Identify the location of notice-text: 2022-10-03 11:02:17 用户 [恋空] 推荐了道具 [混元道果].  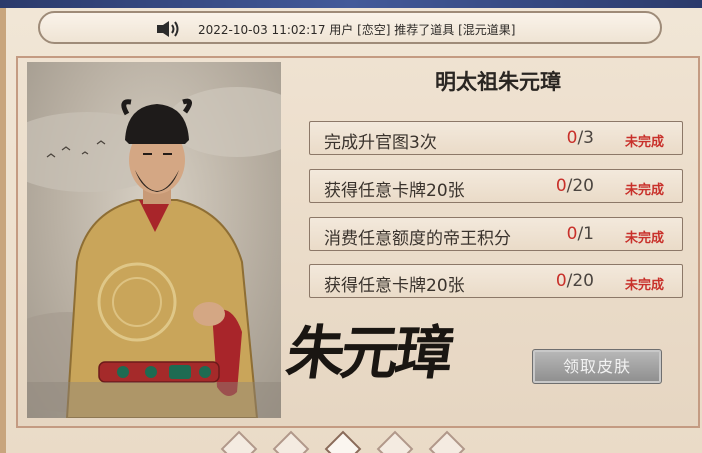
(357, 30).